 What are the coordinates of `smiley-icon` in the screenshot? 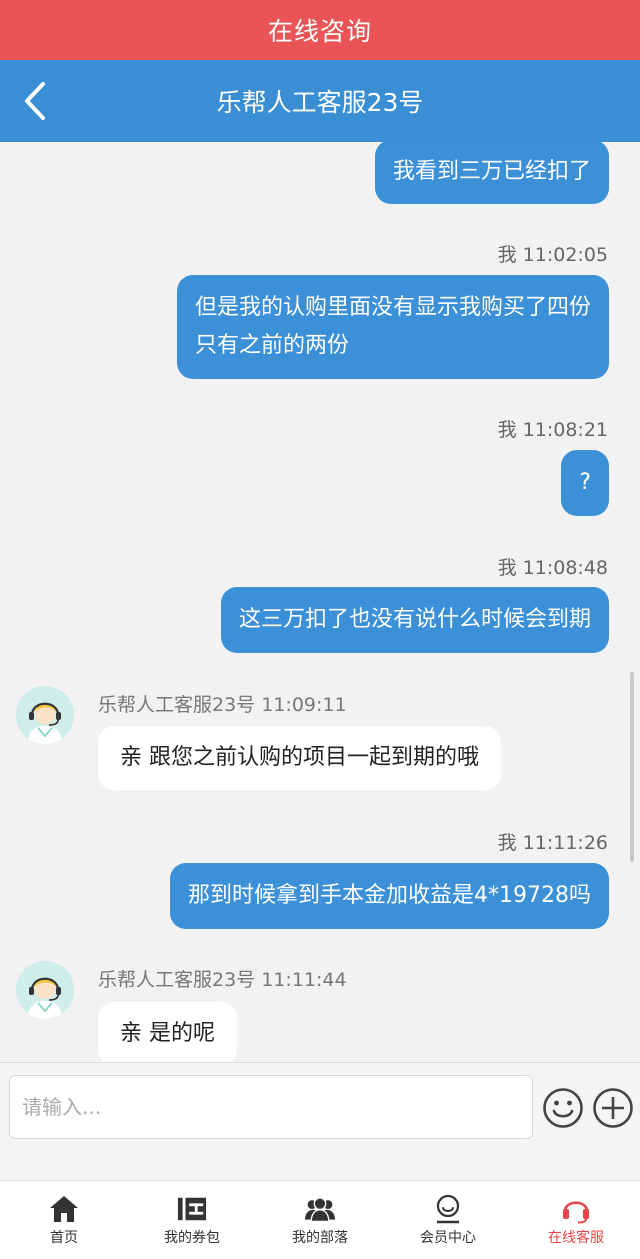 It's located at (563, 1108).